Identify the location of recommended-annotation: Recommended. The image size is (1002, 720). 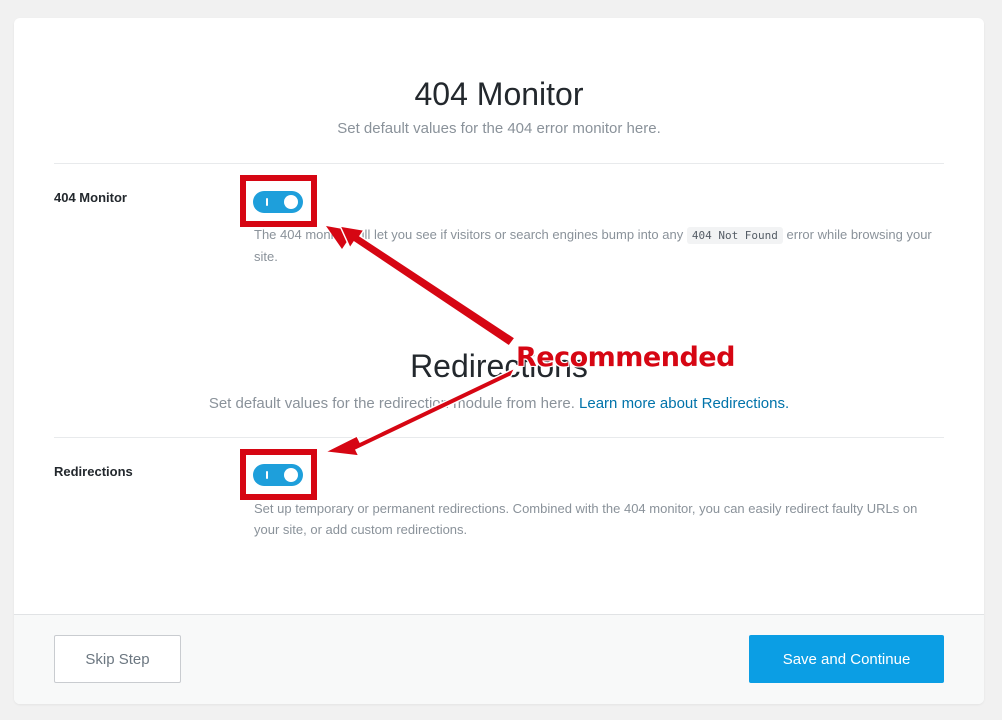
(625, 357).